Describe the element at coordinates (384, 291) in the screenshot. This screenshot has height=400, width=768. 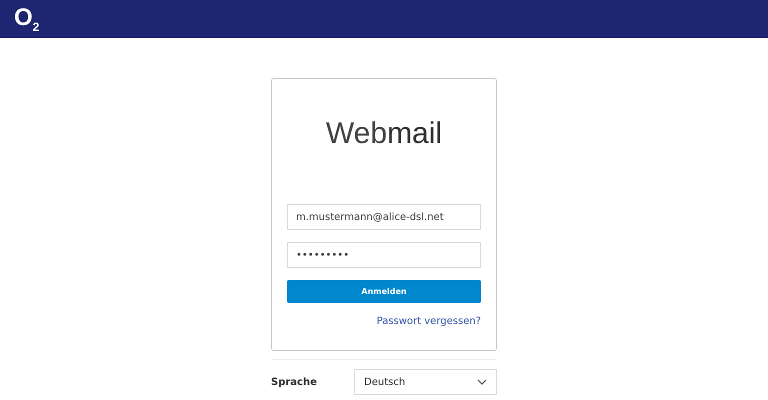
I see `login-button: Anmelden` at that location.